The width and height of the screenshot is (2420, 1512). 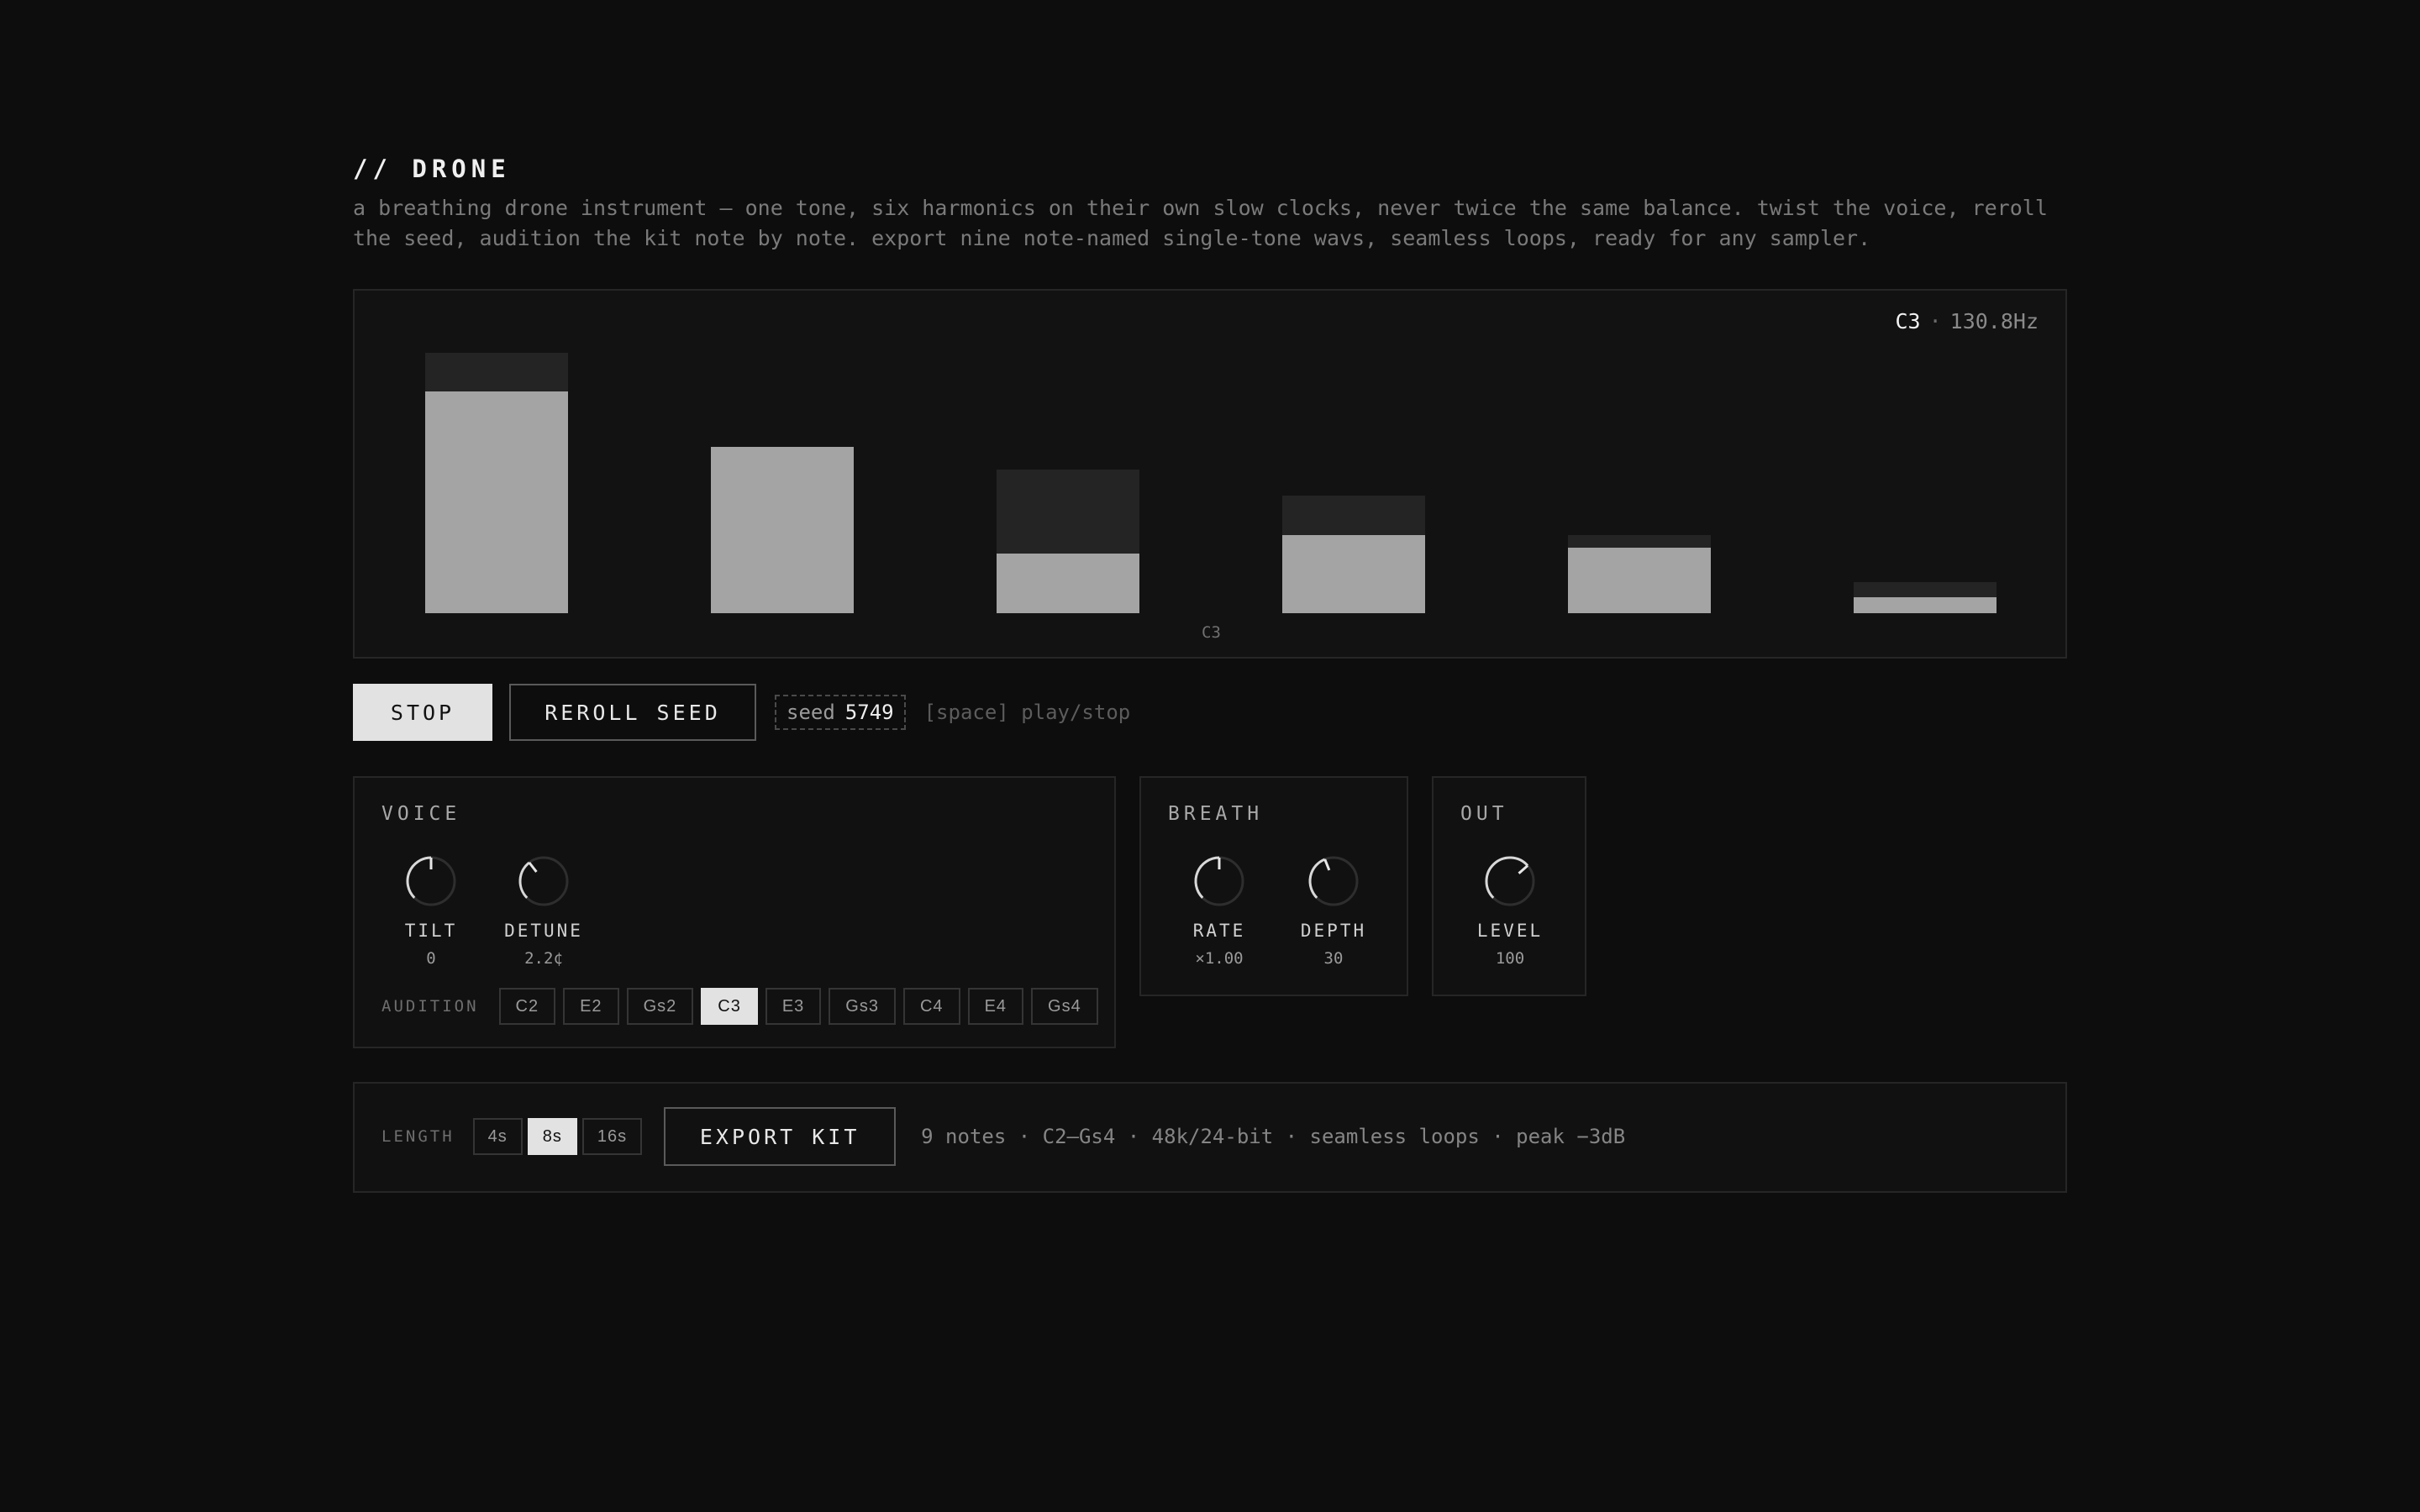 What do you see at coordinates (780, 1136) in the screenshot?
I see `export-kit-button: EXPORT KIT` at bounding box center [780, 1136].